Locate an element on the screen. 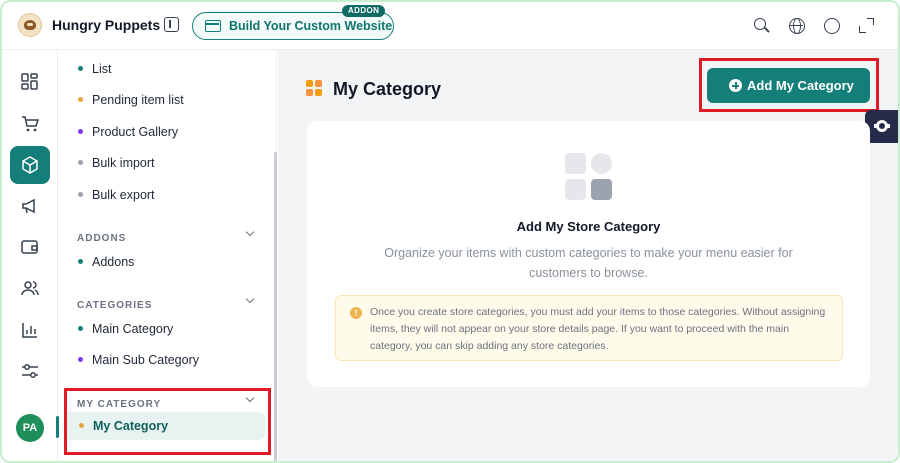 The height and width of the screenshot is (463, 900). sidebar-toggle-icon is located at coordinates (171, 24).